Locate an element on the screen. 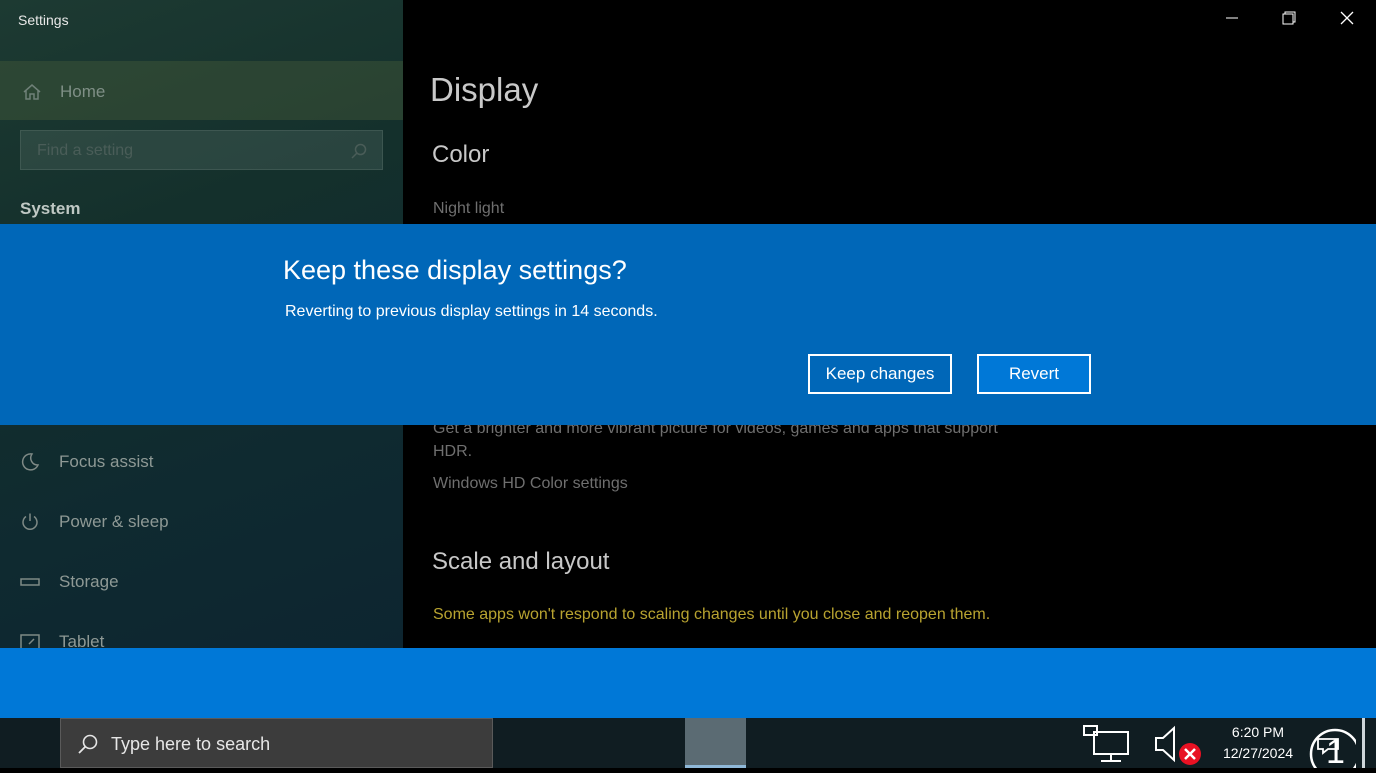 The image size is (1376, 773). maximize-button is located at coordinates (1289, 20).